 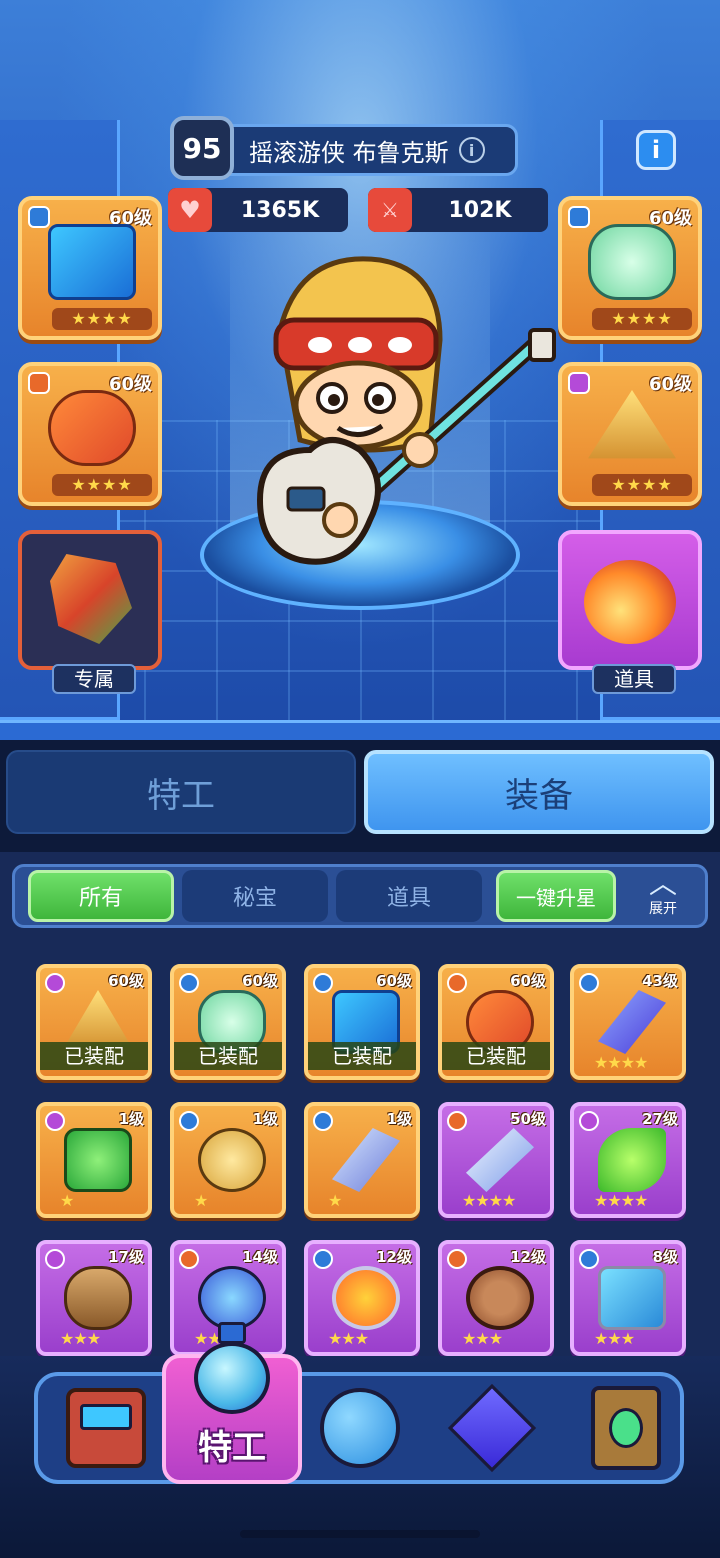 I want to click on item-level: 43级, so click(x=660, y=981).